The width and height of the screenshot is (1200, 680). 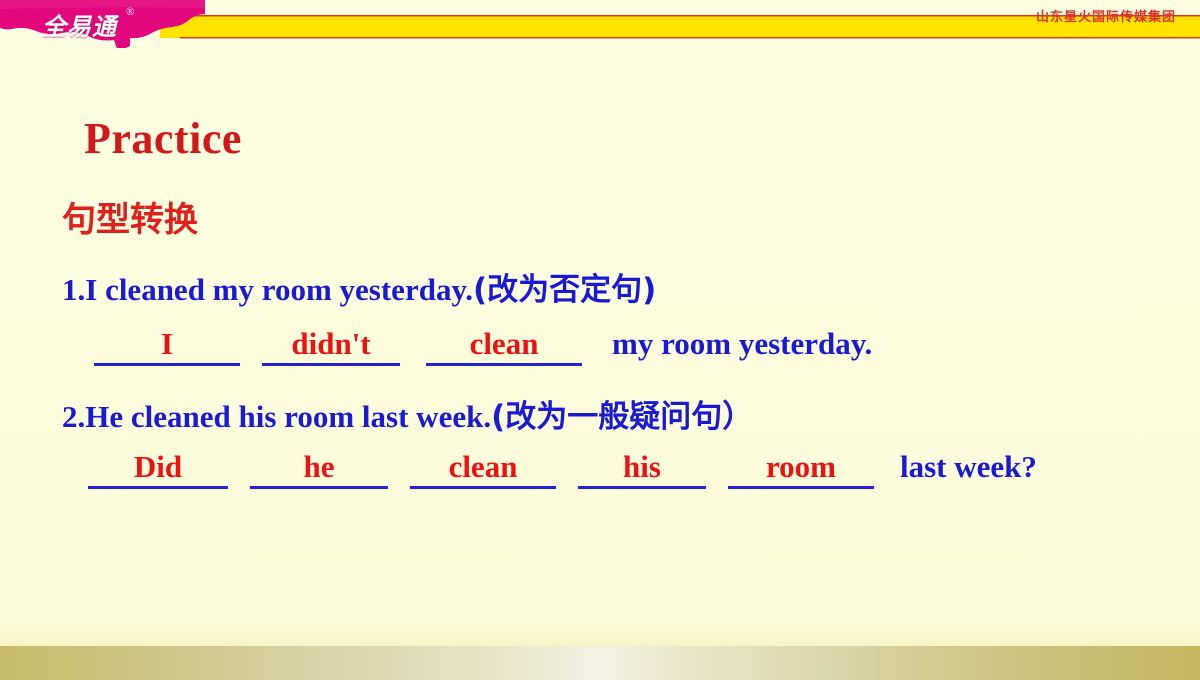 What do you see at coordinates (600, 663) in the screenshot?
I see `bottom-decor-bar` at bounding box center [600, 663].